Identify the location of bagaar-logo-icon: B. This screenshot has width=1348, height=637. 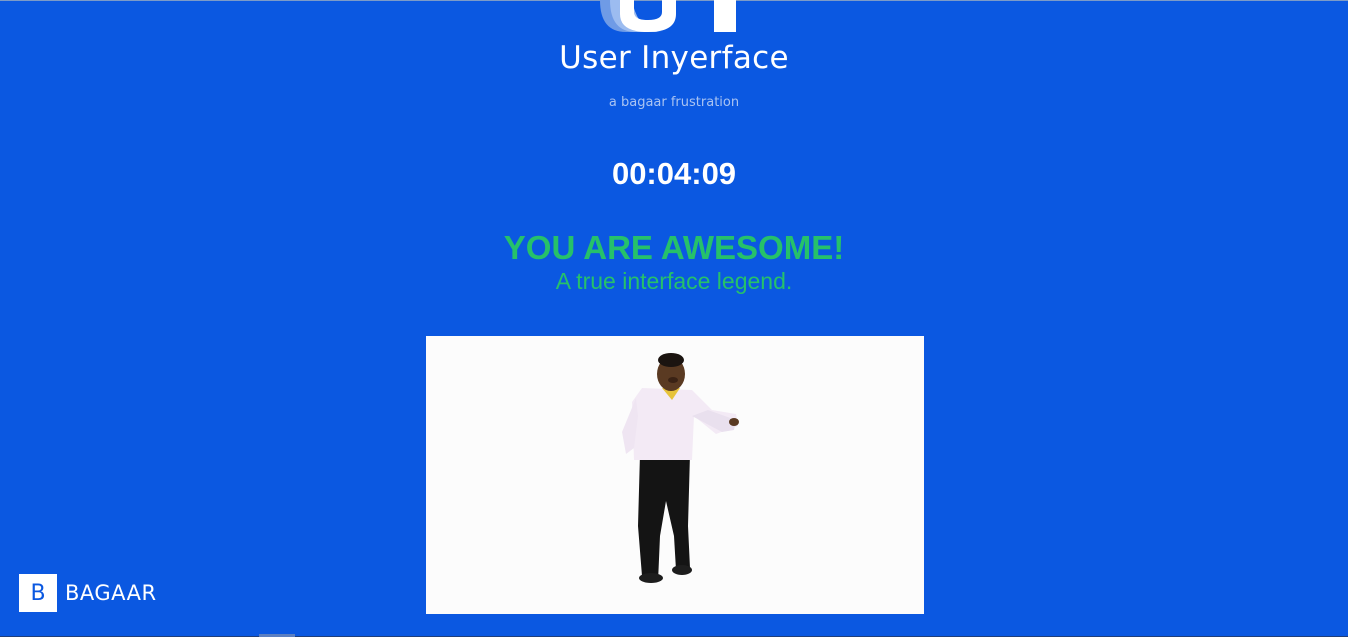
(38, 593).